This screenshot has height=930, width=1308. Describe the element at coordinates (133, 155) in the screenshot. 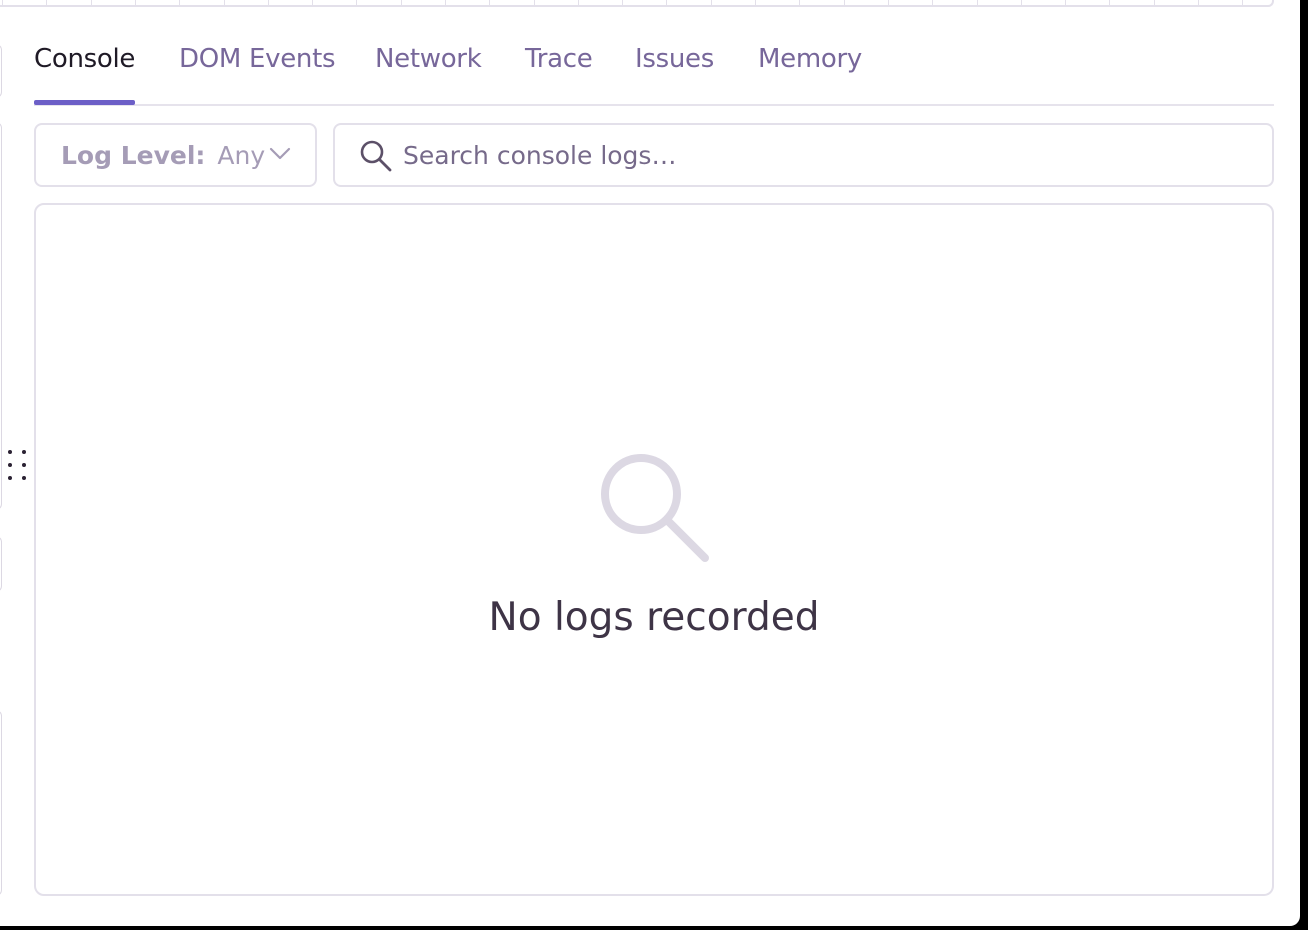

I see `log-level-label: Log Level:` at that location.